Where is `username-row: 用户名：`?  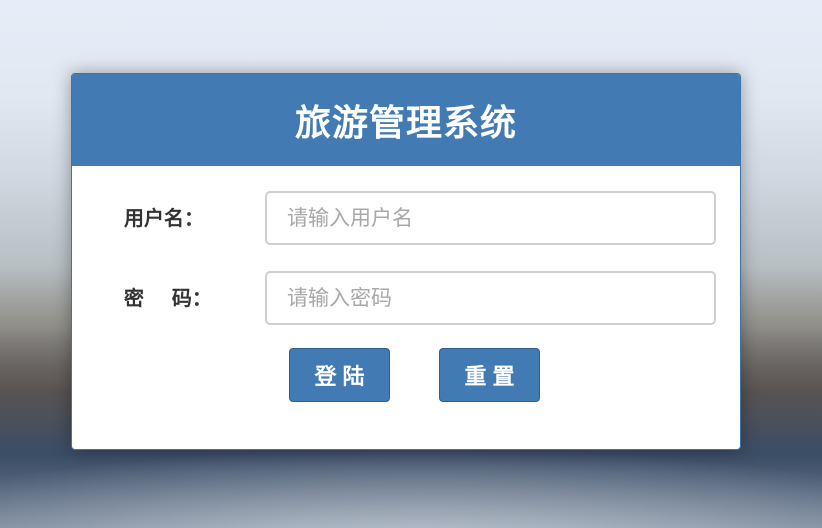
username-row: 用户名： is located at coordinates (406, 218).